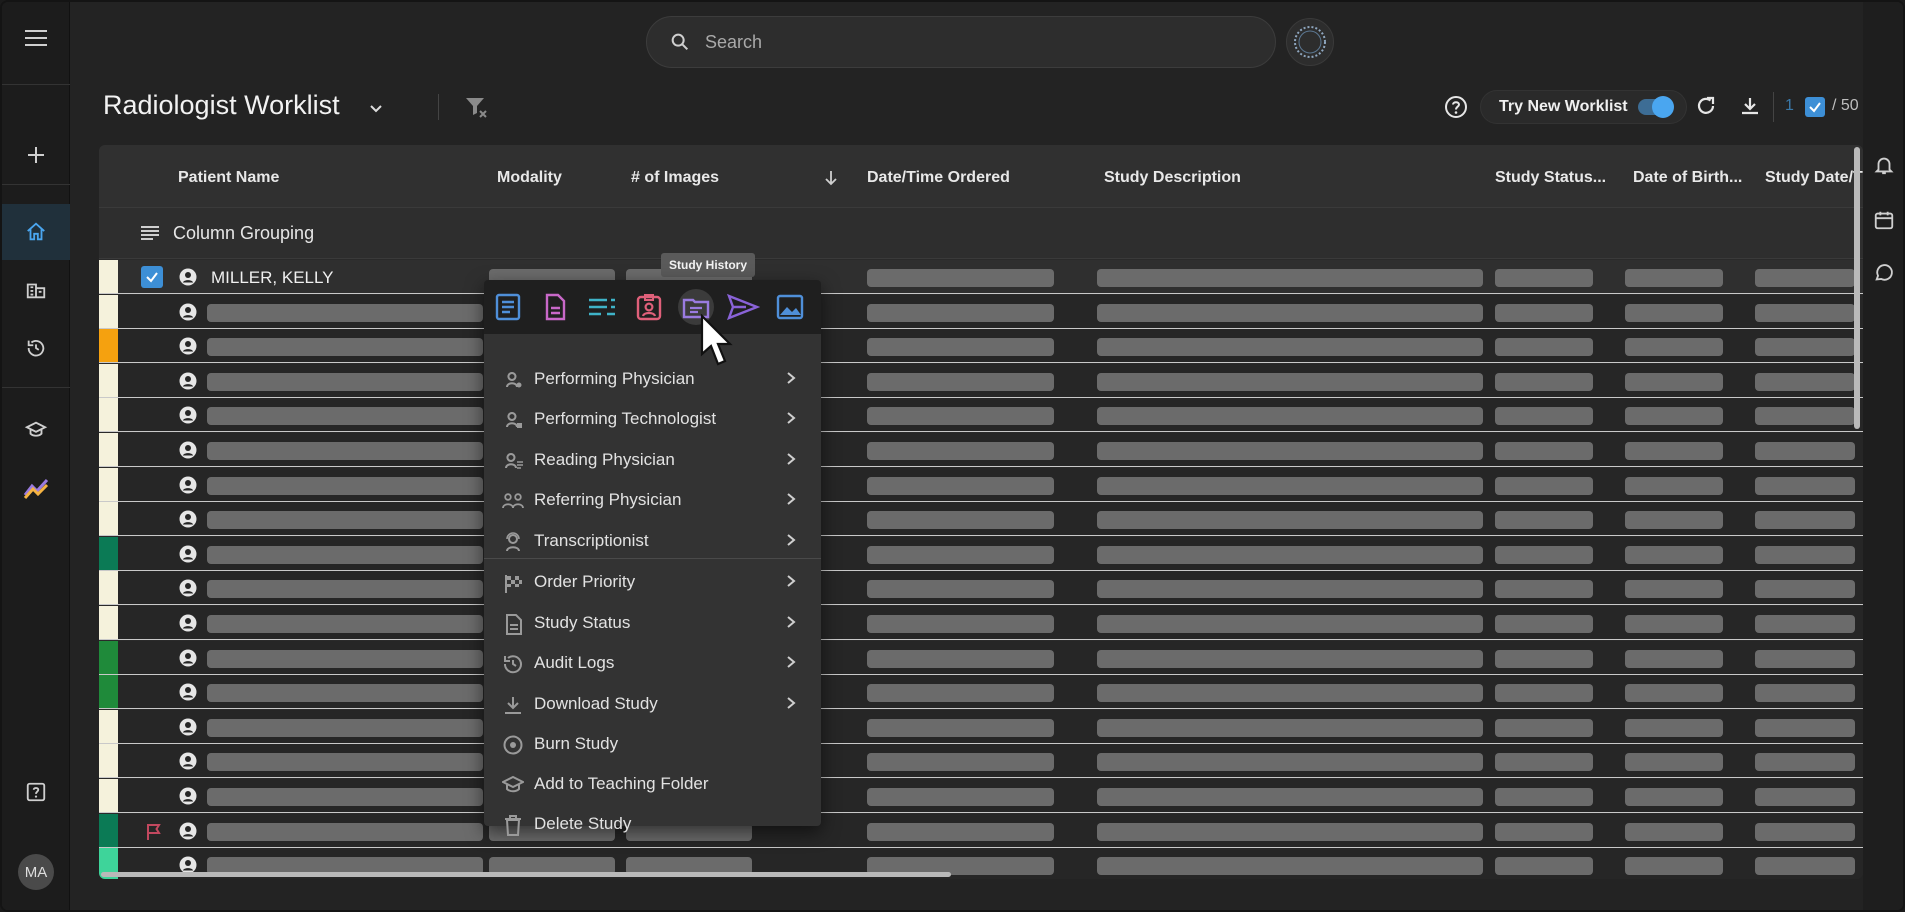 The width and height of the screenshot is (1905, 912). What do you see at coordinates (1583, 107) in the screenshot?
I see `try-new-worklist-toggle: Try New Worklist` at bounding box center [1583, 107].